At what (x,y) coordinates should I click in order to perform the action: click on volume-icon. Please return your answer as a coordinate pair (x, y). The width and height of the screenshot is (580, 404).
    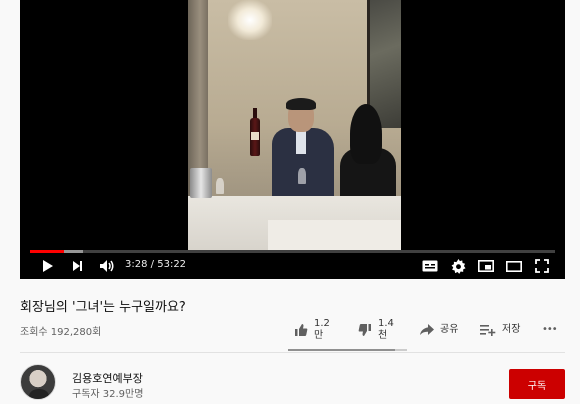
    Looking at the image, I should click on (107, 266).